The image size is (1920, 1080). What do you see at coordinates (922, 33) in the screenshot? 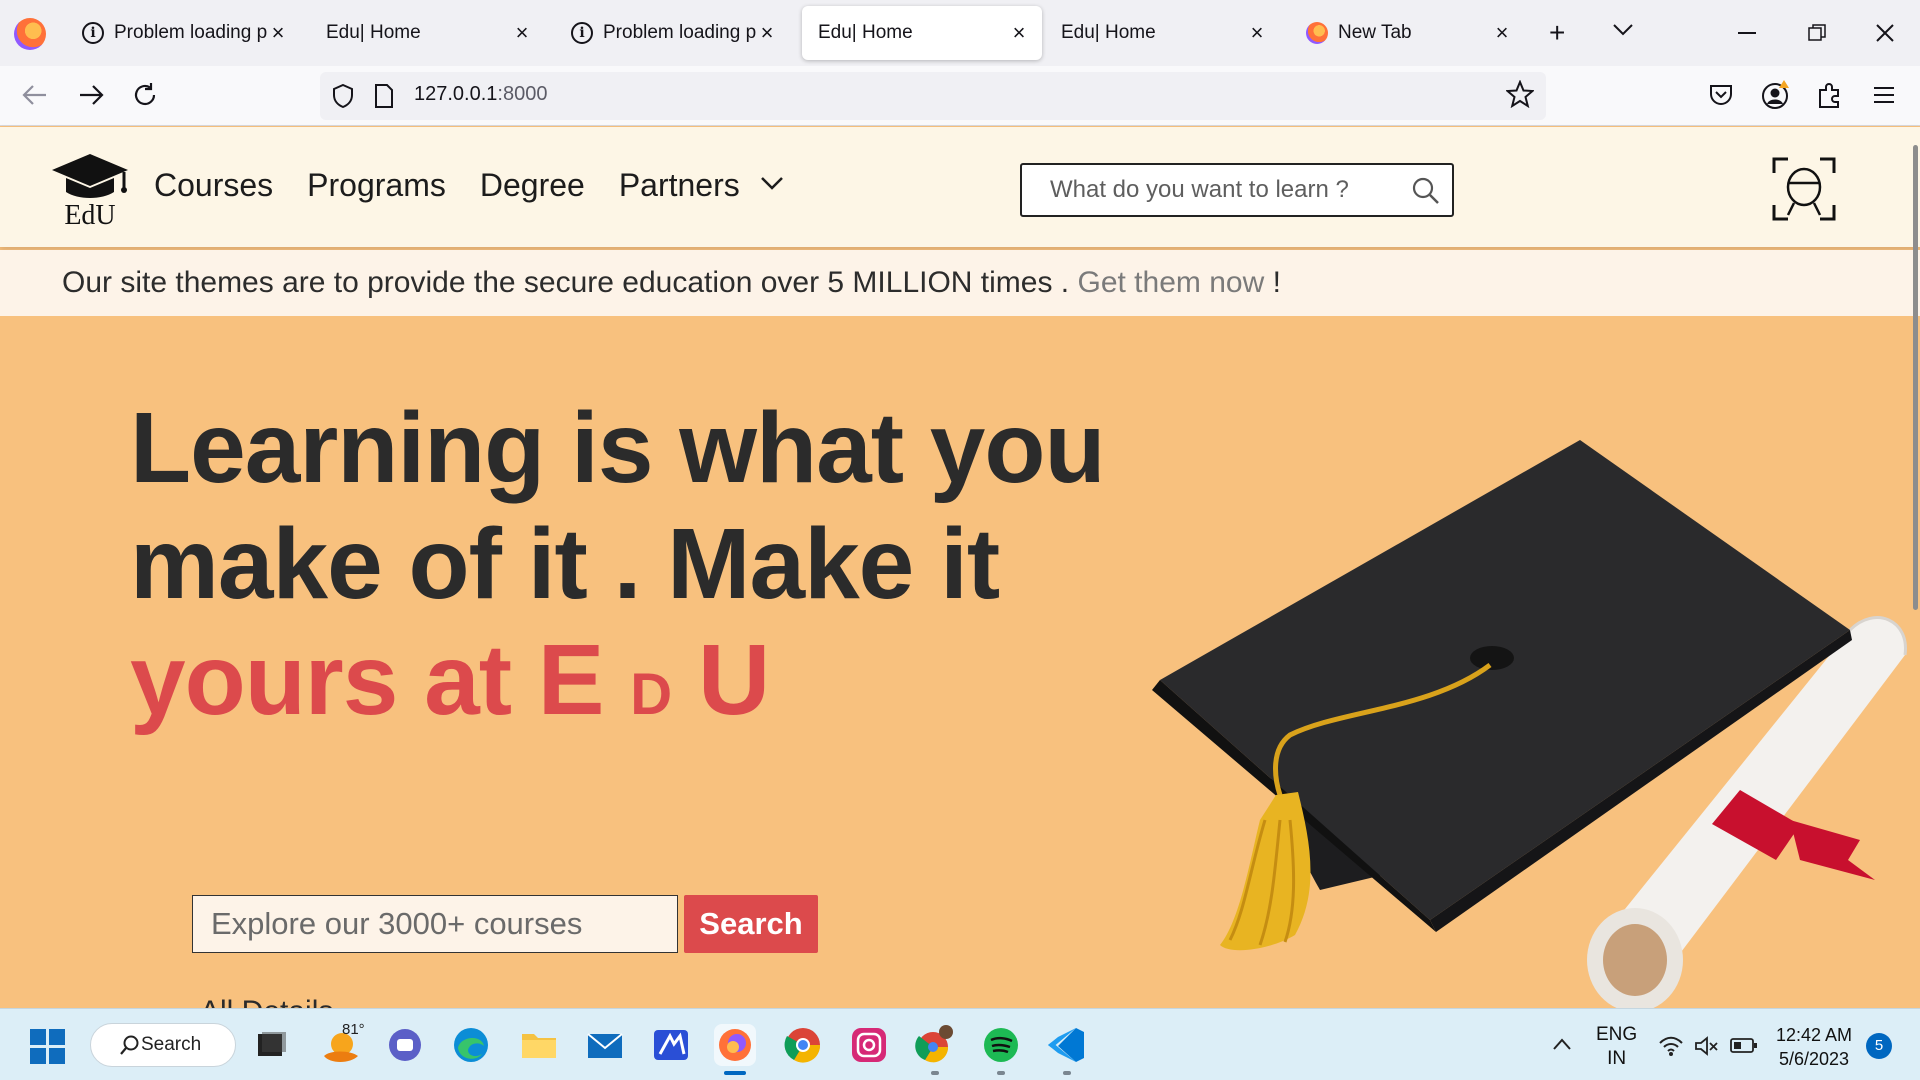
I see `tab-edu-home-active: Edu| Home ×` at bounding box center [922, 33].